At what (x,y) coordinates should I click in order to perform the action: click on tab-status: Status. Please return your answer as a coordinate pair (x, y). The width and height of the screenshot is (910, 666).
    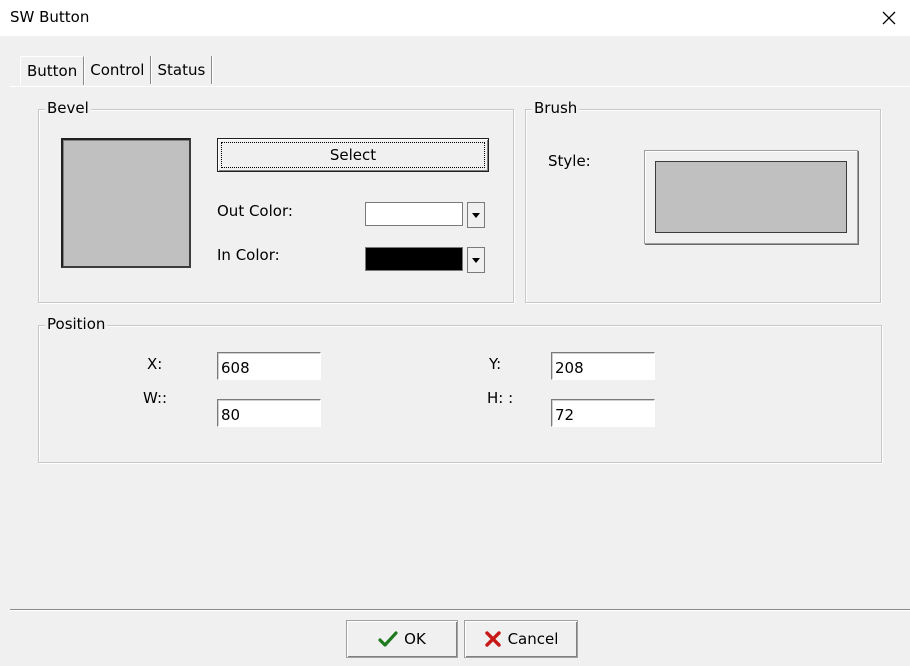
    Looking at the image, I should click on (182, 70).